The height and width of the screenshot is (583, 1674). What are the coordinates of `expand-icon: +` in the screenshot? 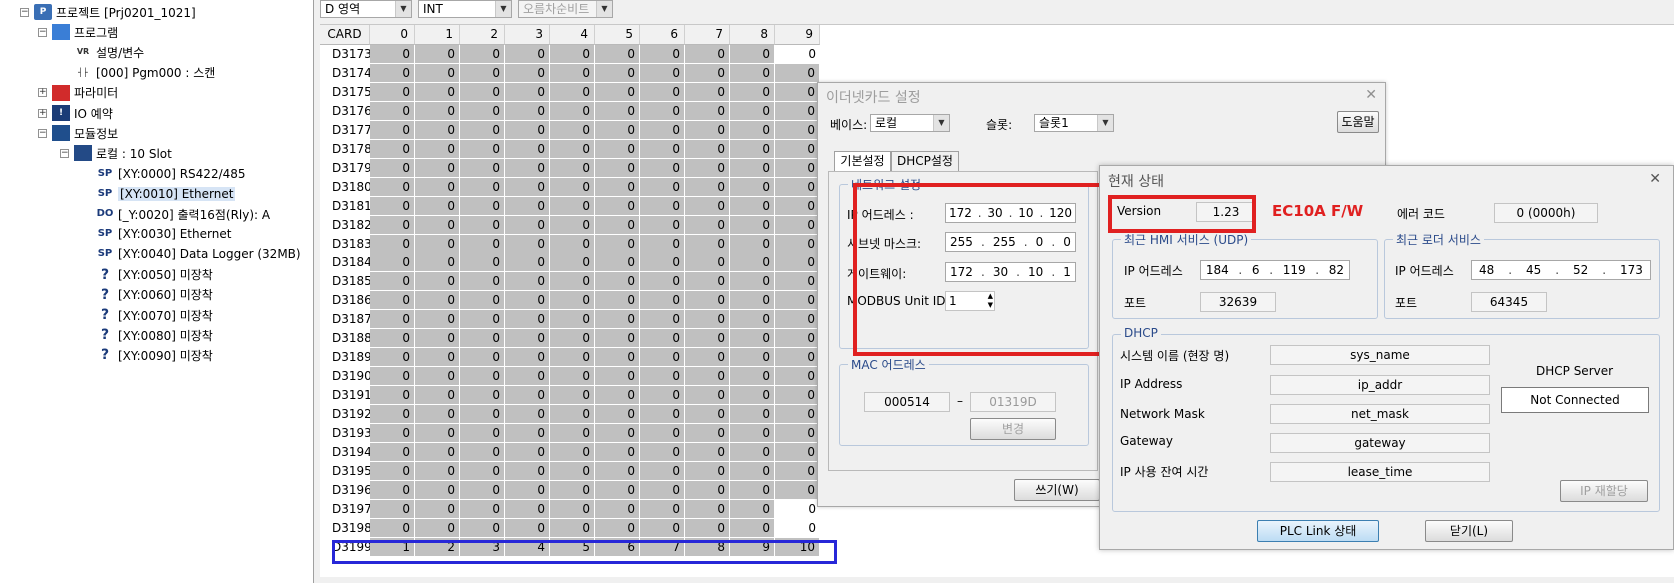 It's located at (42, 93).